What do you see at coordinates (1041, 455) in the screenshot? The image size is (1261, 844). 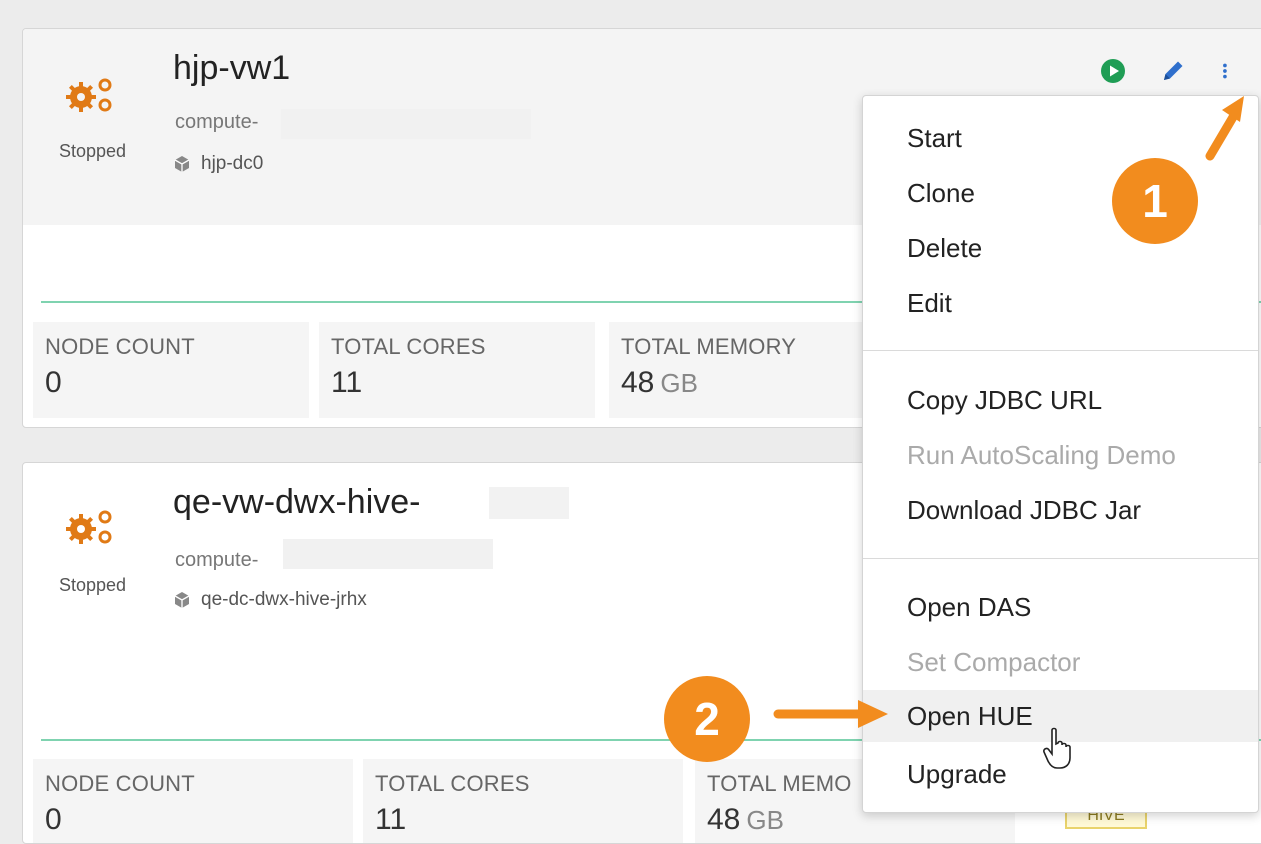 I see `menu-item-run-autoscaling-demo: Run AutoScaling Demo` at bounding box center [1041, 455].